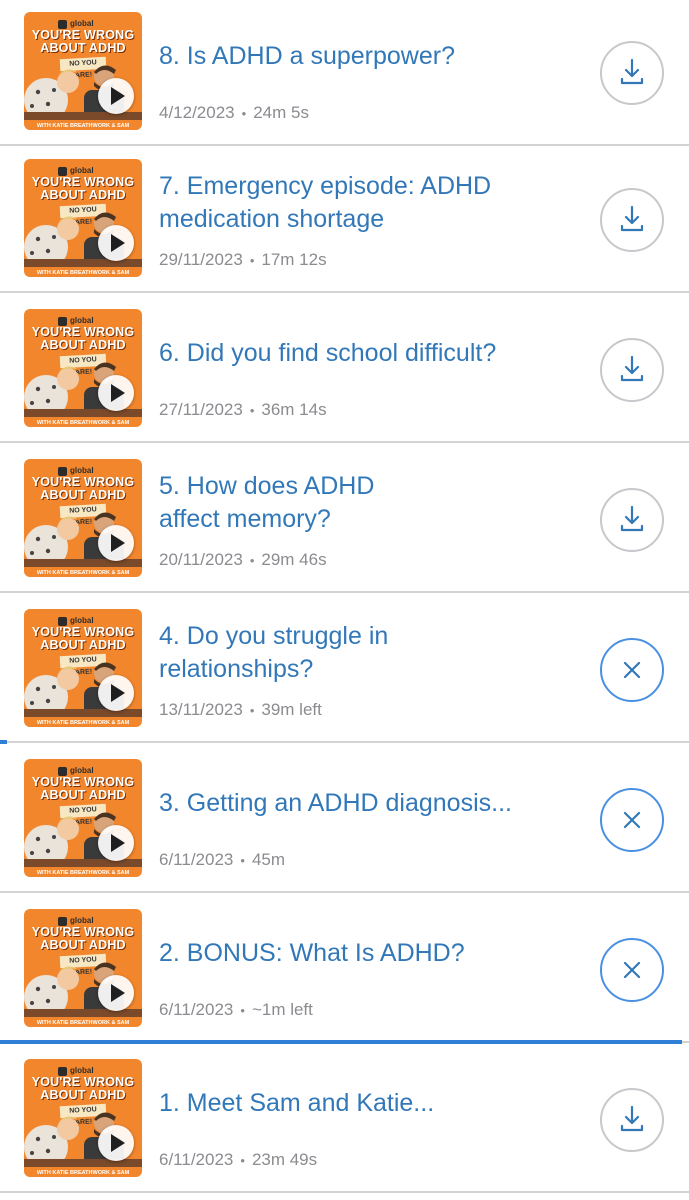  I want to click on episode-meta: 6/11/2023 • 23m 49s, so click(369, 1160).